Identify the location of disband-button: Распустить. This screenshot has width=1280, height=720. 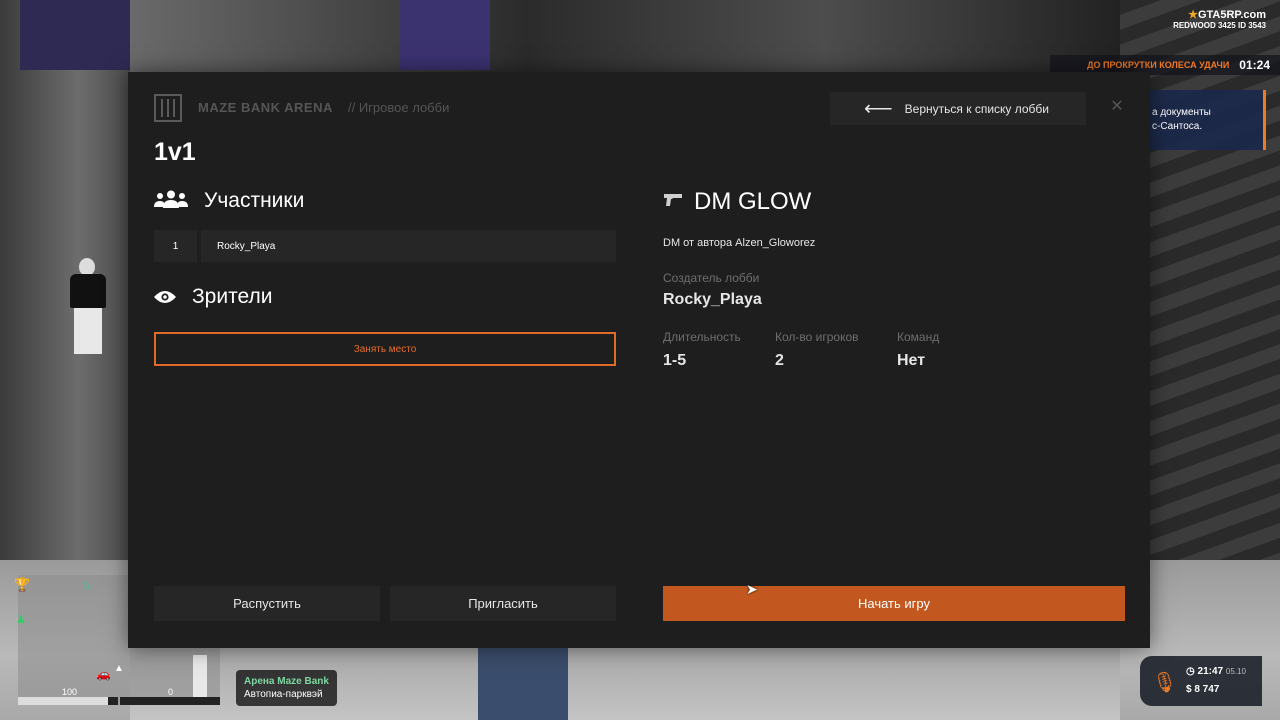
(267, 603).